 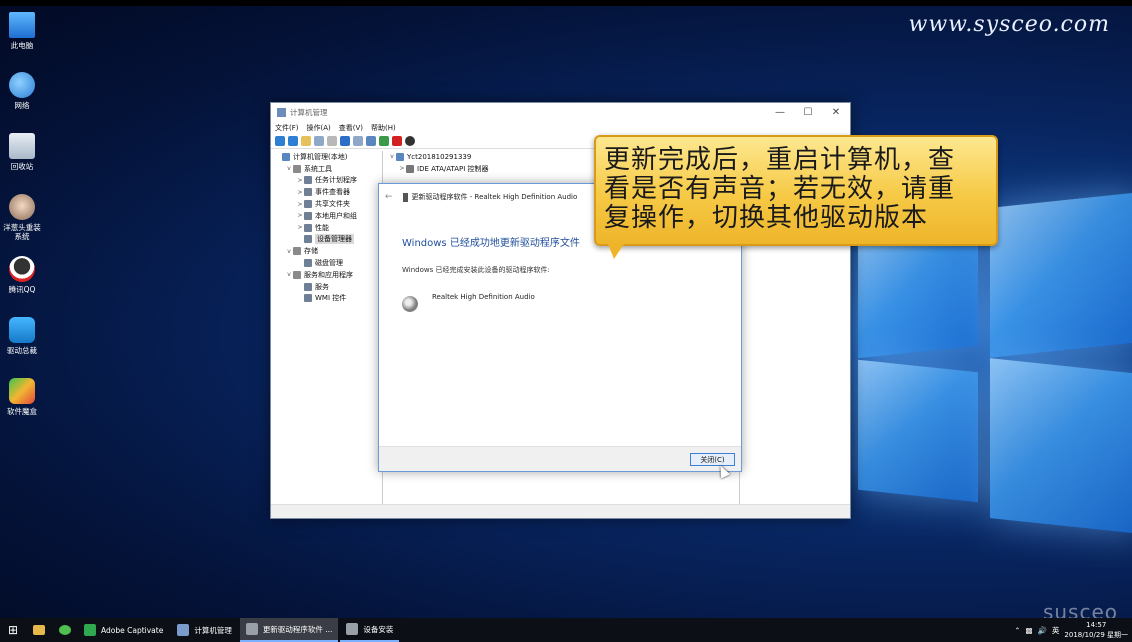 What do you see at coordinates (494, 197) in the screenshot?
I see `dialog-title: 更新驱动程序软件 - Realtek High Definition Audio` at bounding box center [494, 197].